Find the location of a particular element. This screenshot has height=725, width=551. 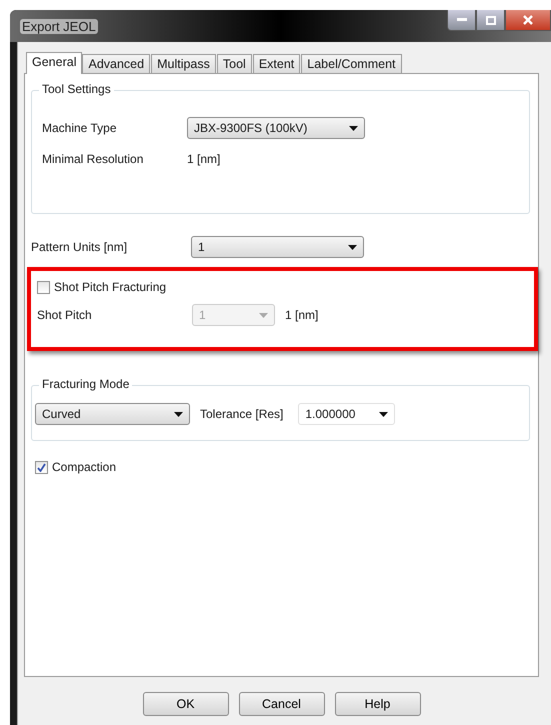

dialog-button: OK is located at coordinates (185, 704).